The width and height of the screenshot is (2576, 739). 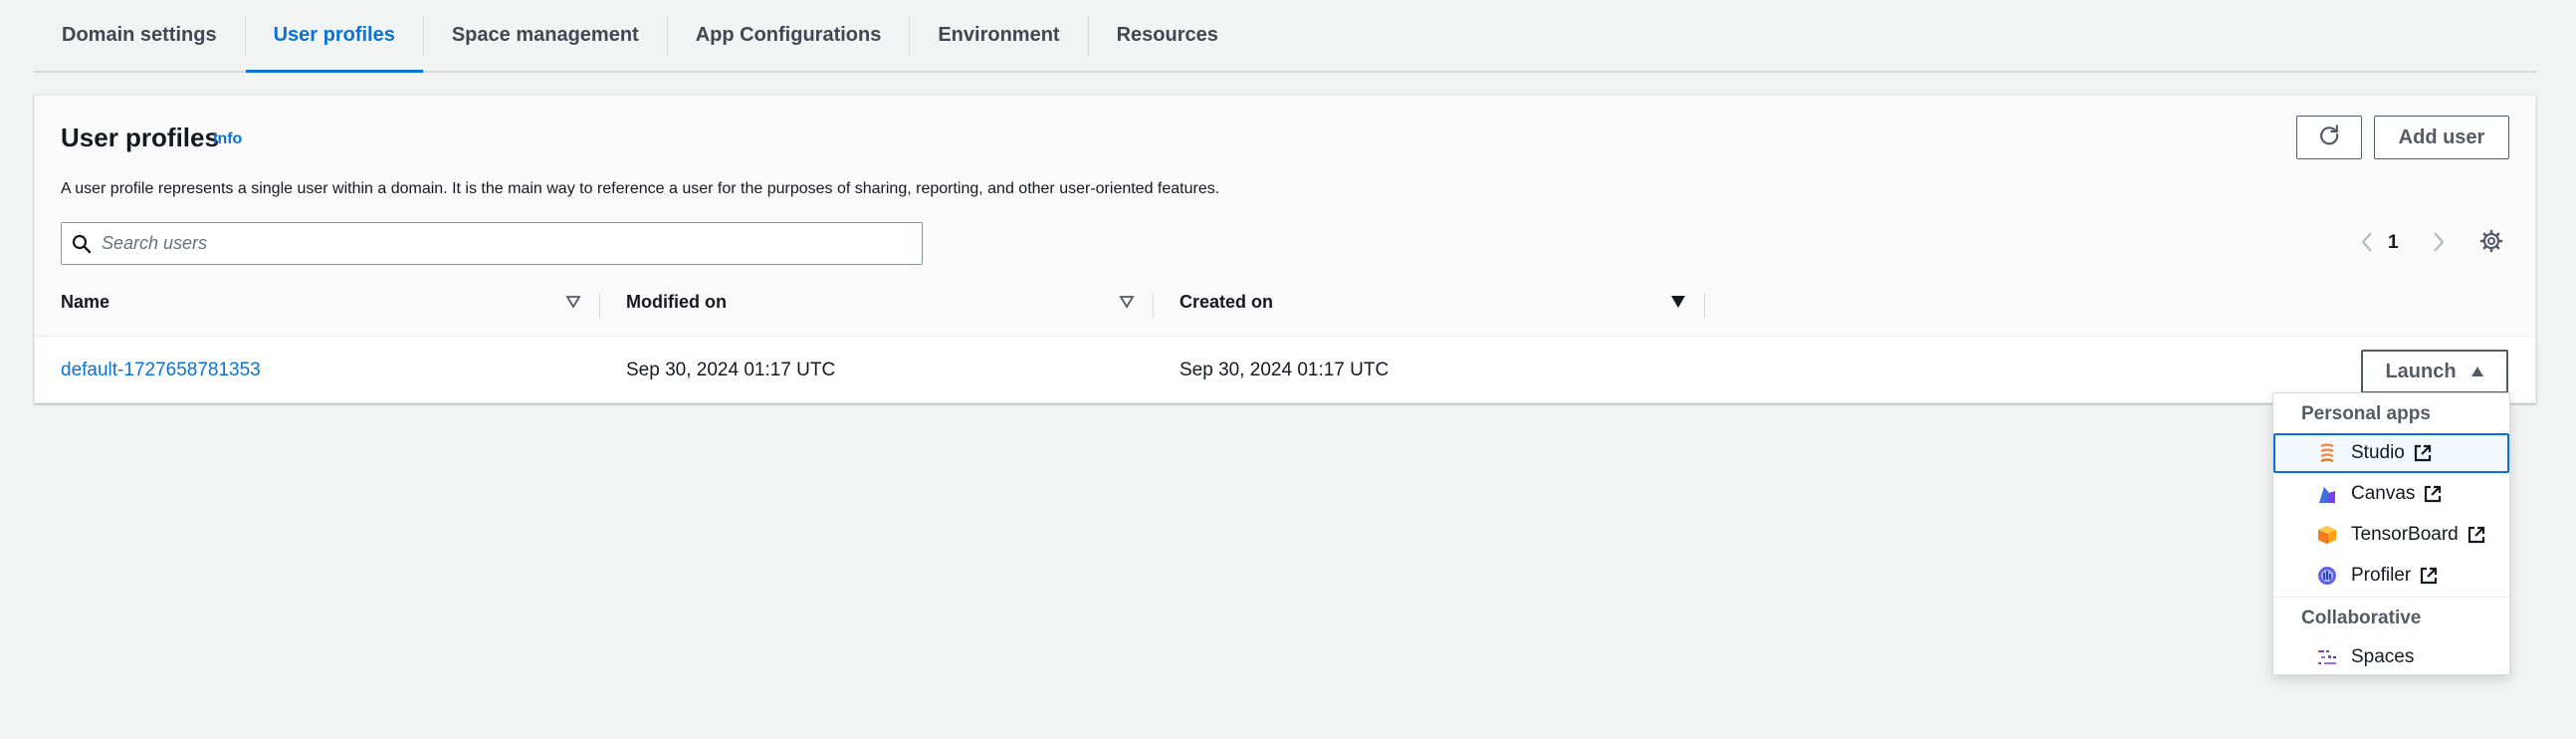 I want to click on menu-item-label: Profiler, so click(x=2381, y=575).